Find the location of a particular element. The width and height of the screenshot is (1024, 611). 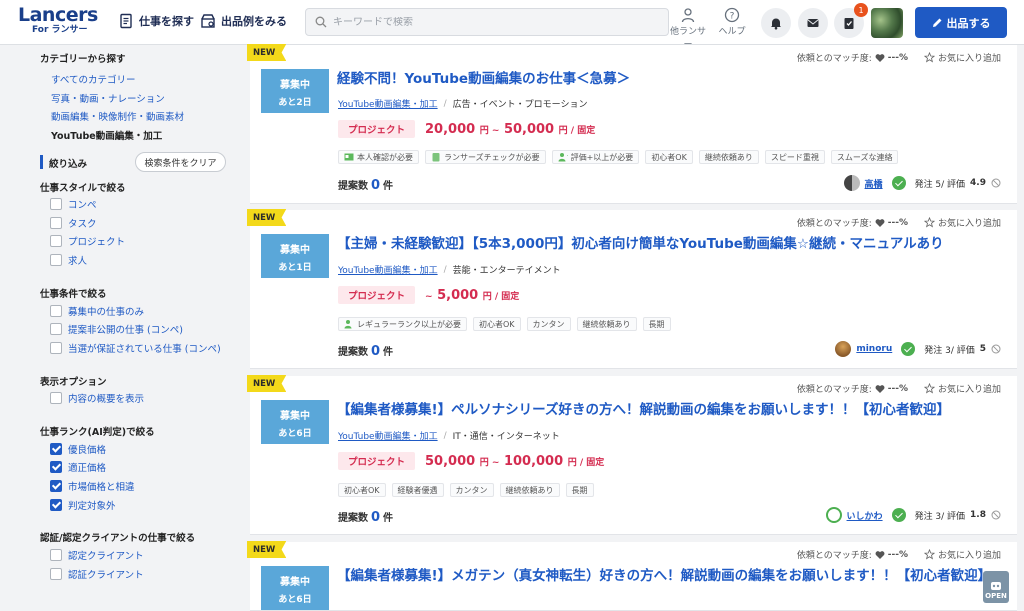

client-name-link: 高橋 is located at coordinates (874, 183).